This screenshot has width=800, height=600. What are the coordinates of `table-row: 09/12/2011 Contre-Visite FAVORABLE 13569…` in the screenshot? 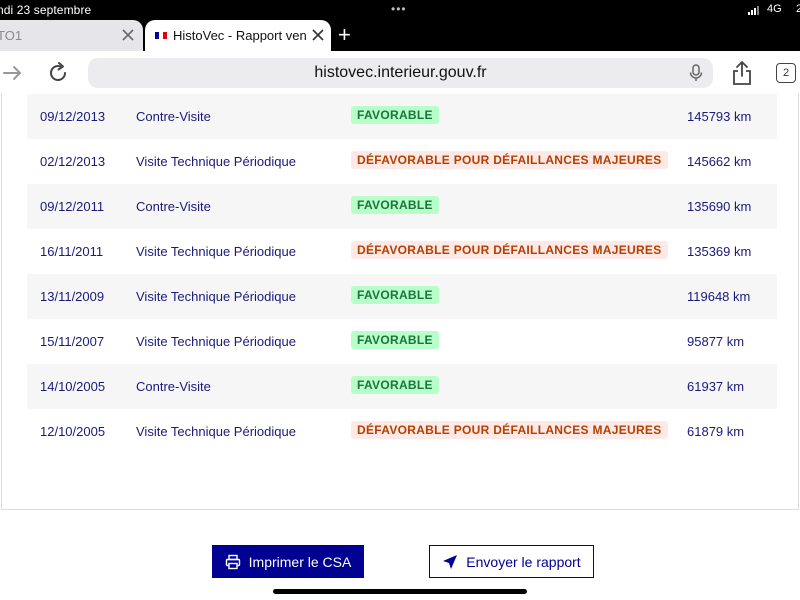 It's located at (402, 206).